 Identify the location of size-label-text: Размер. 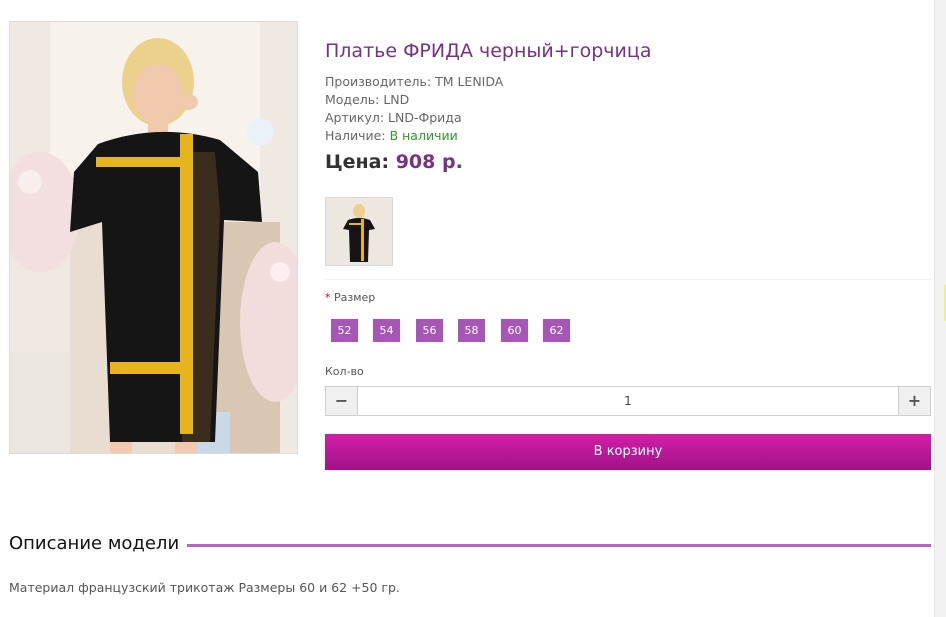
(355, 297).